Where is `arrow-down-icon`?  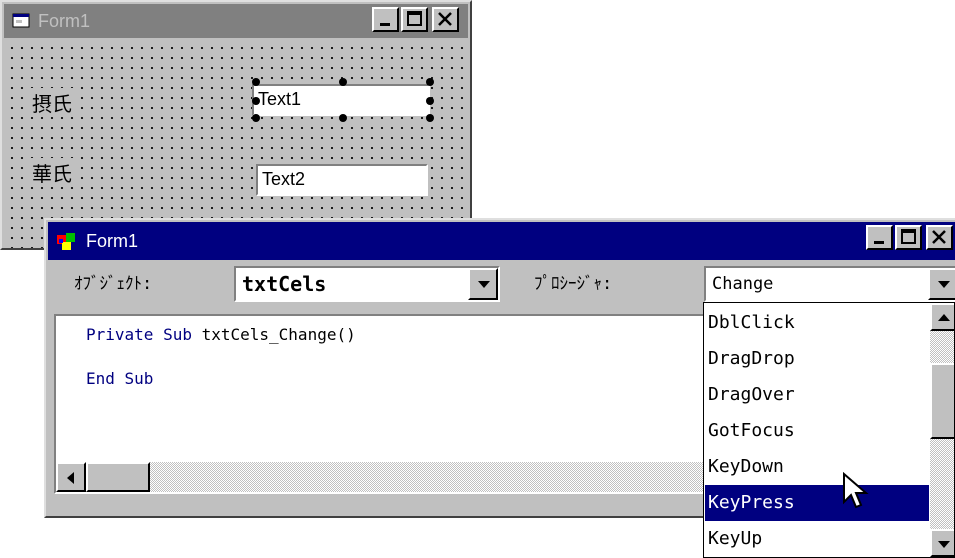
arrow-down-icon is located at coordinates (944, 544).